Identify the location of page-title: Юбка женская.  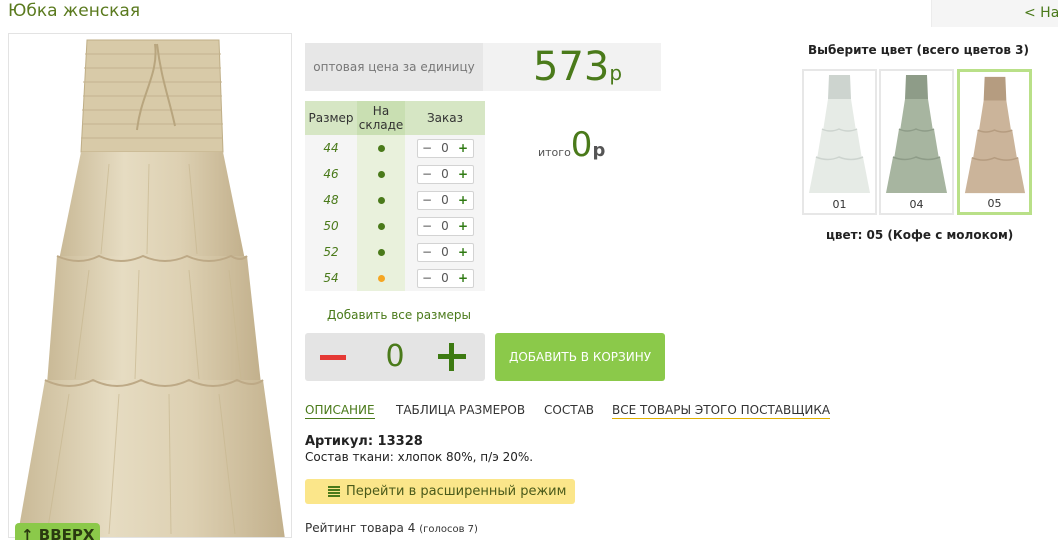
(74, 11).